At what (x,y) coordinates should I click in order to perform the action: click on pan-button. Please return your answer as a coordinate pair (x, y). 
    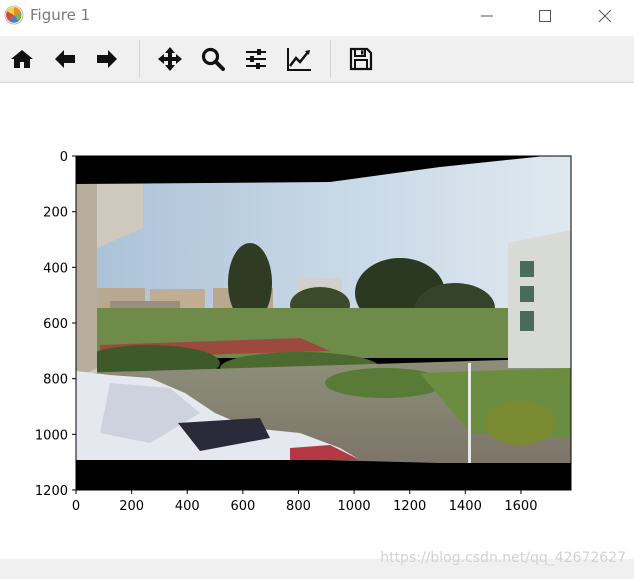
    Looking at the image, I should click on (170, 59).